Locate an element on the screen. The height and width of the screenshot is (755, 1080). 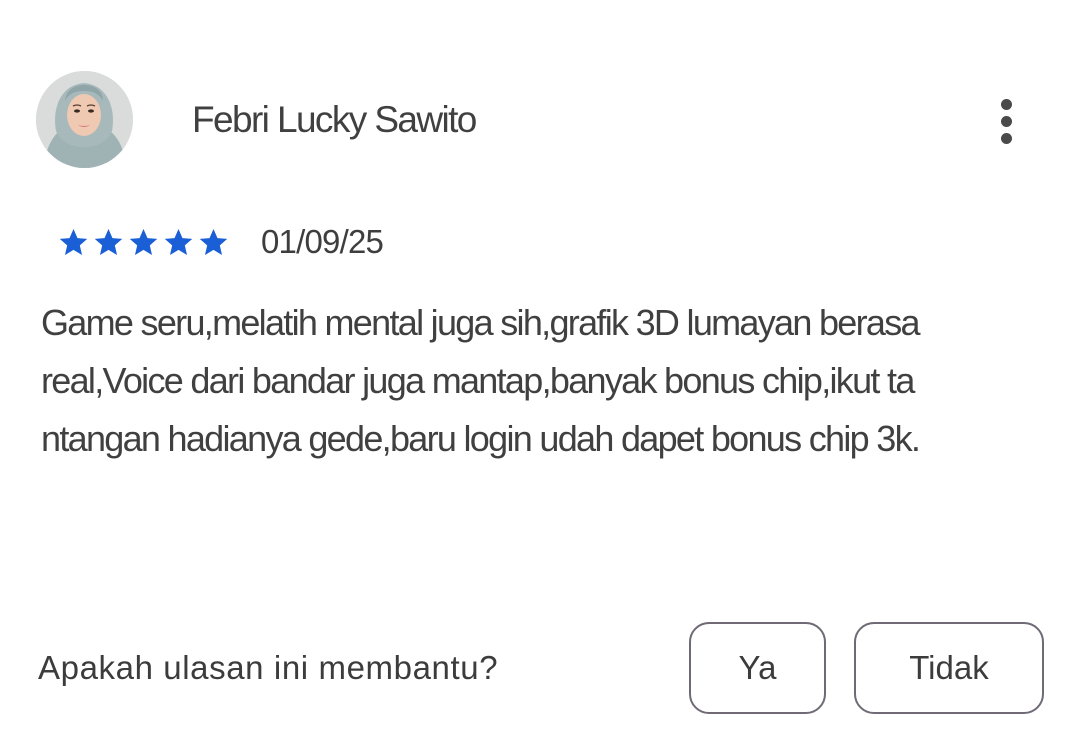
author-name: Febri Lucky Sawito is located at coordinates (334, 119).